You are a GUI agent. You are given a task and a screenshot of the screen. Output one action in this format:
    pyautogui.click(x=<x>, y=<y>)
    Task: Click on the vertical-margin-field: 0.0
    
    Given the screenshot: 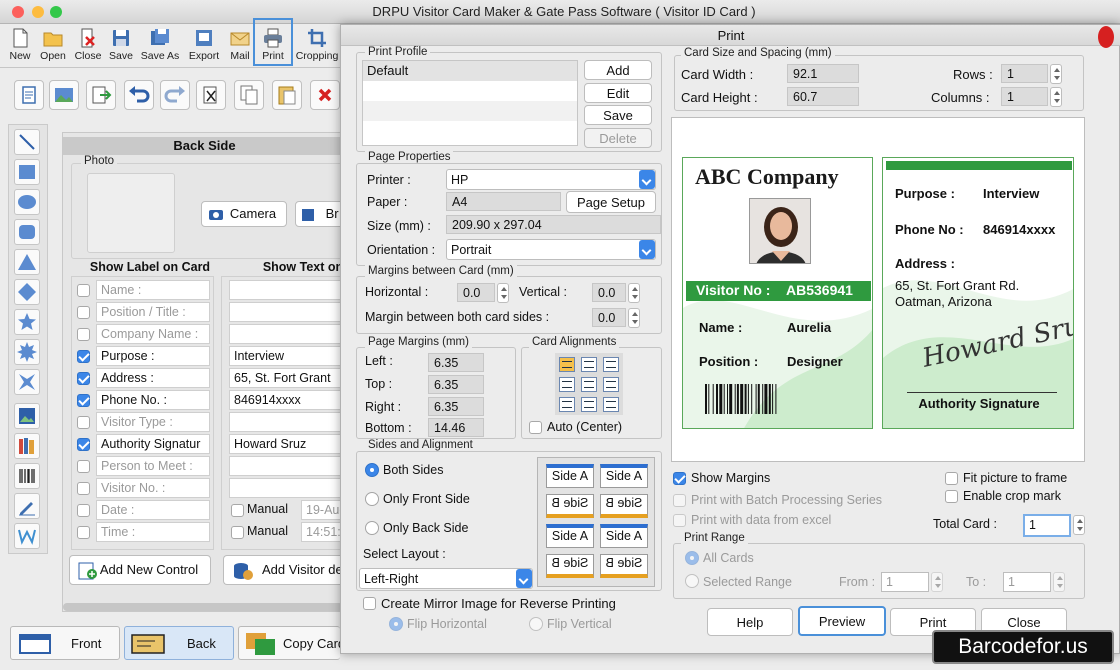 What is the action you would take?
    pyautogui.click(x=609, y=292)
    